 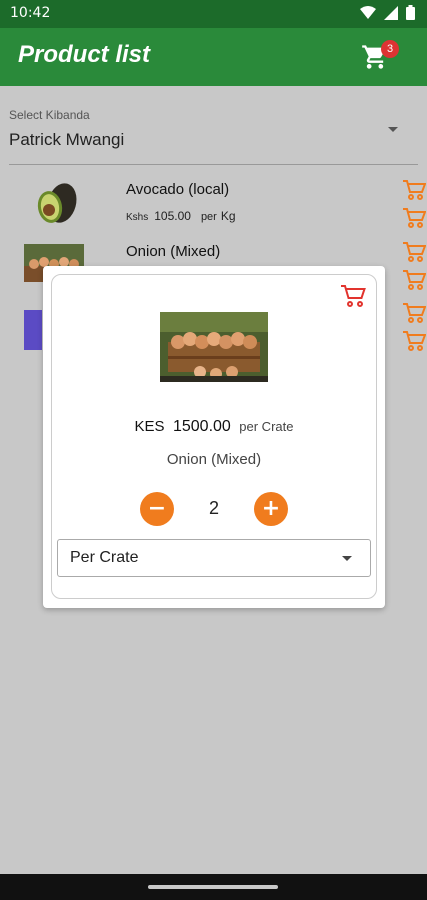 I want to click on product-price: Kshs 105.00 per Kg, so click(x=181, y=216).